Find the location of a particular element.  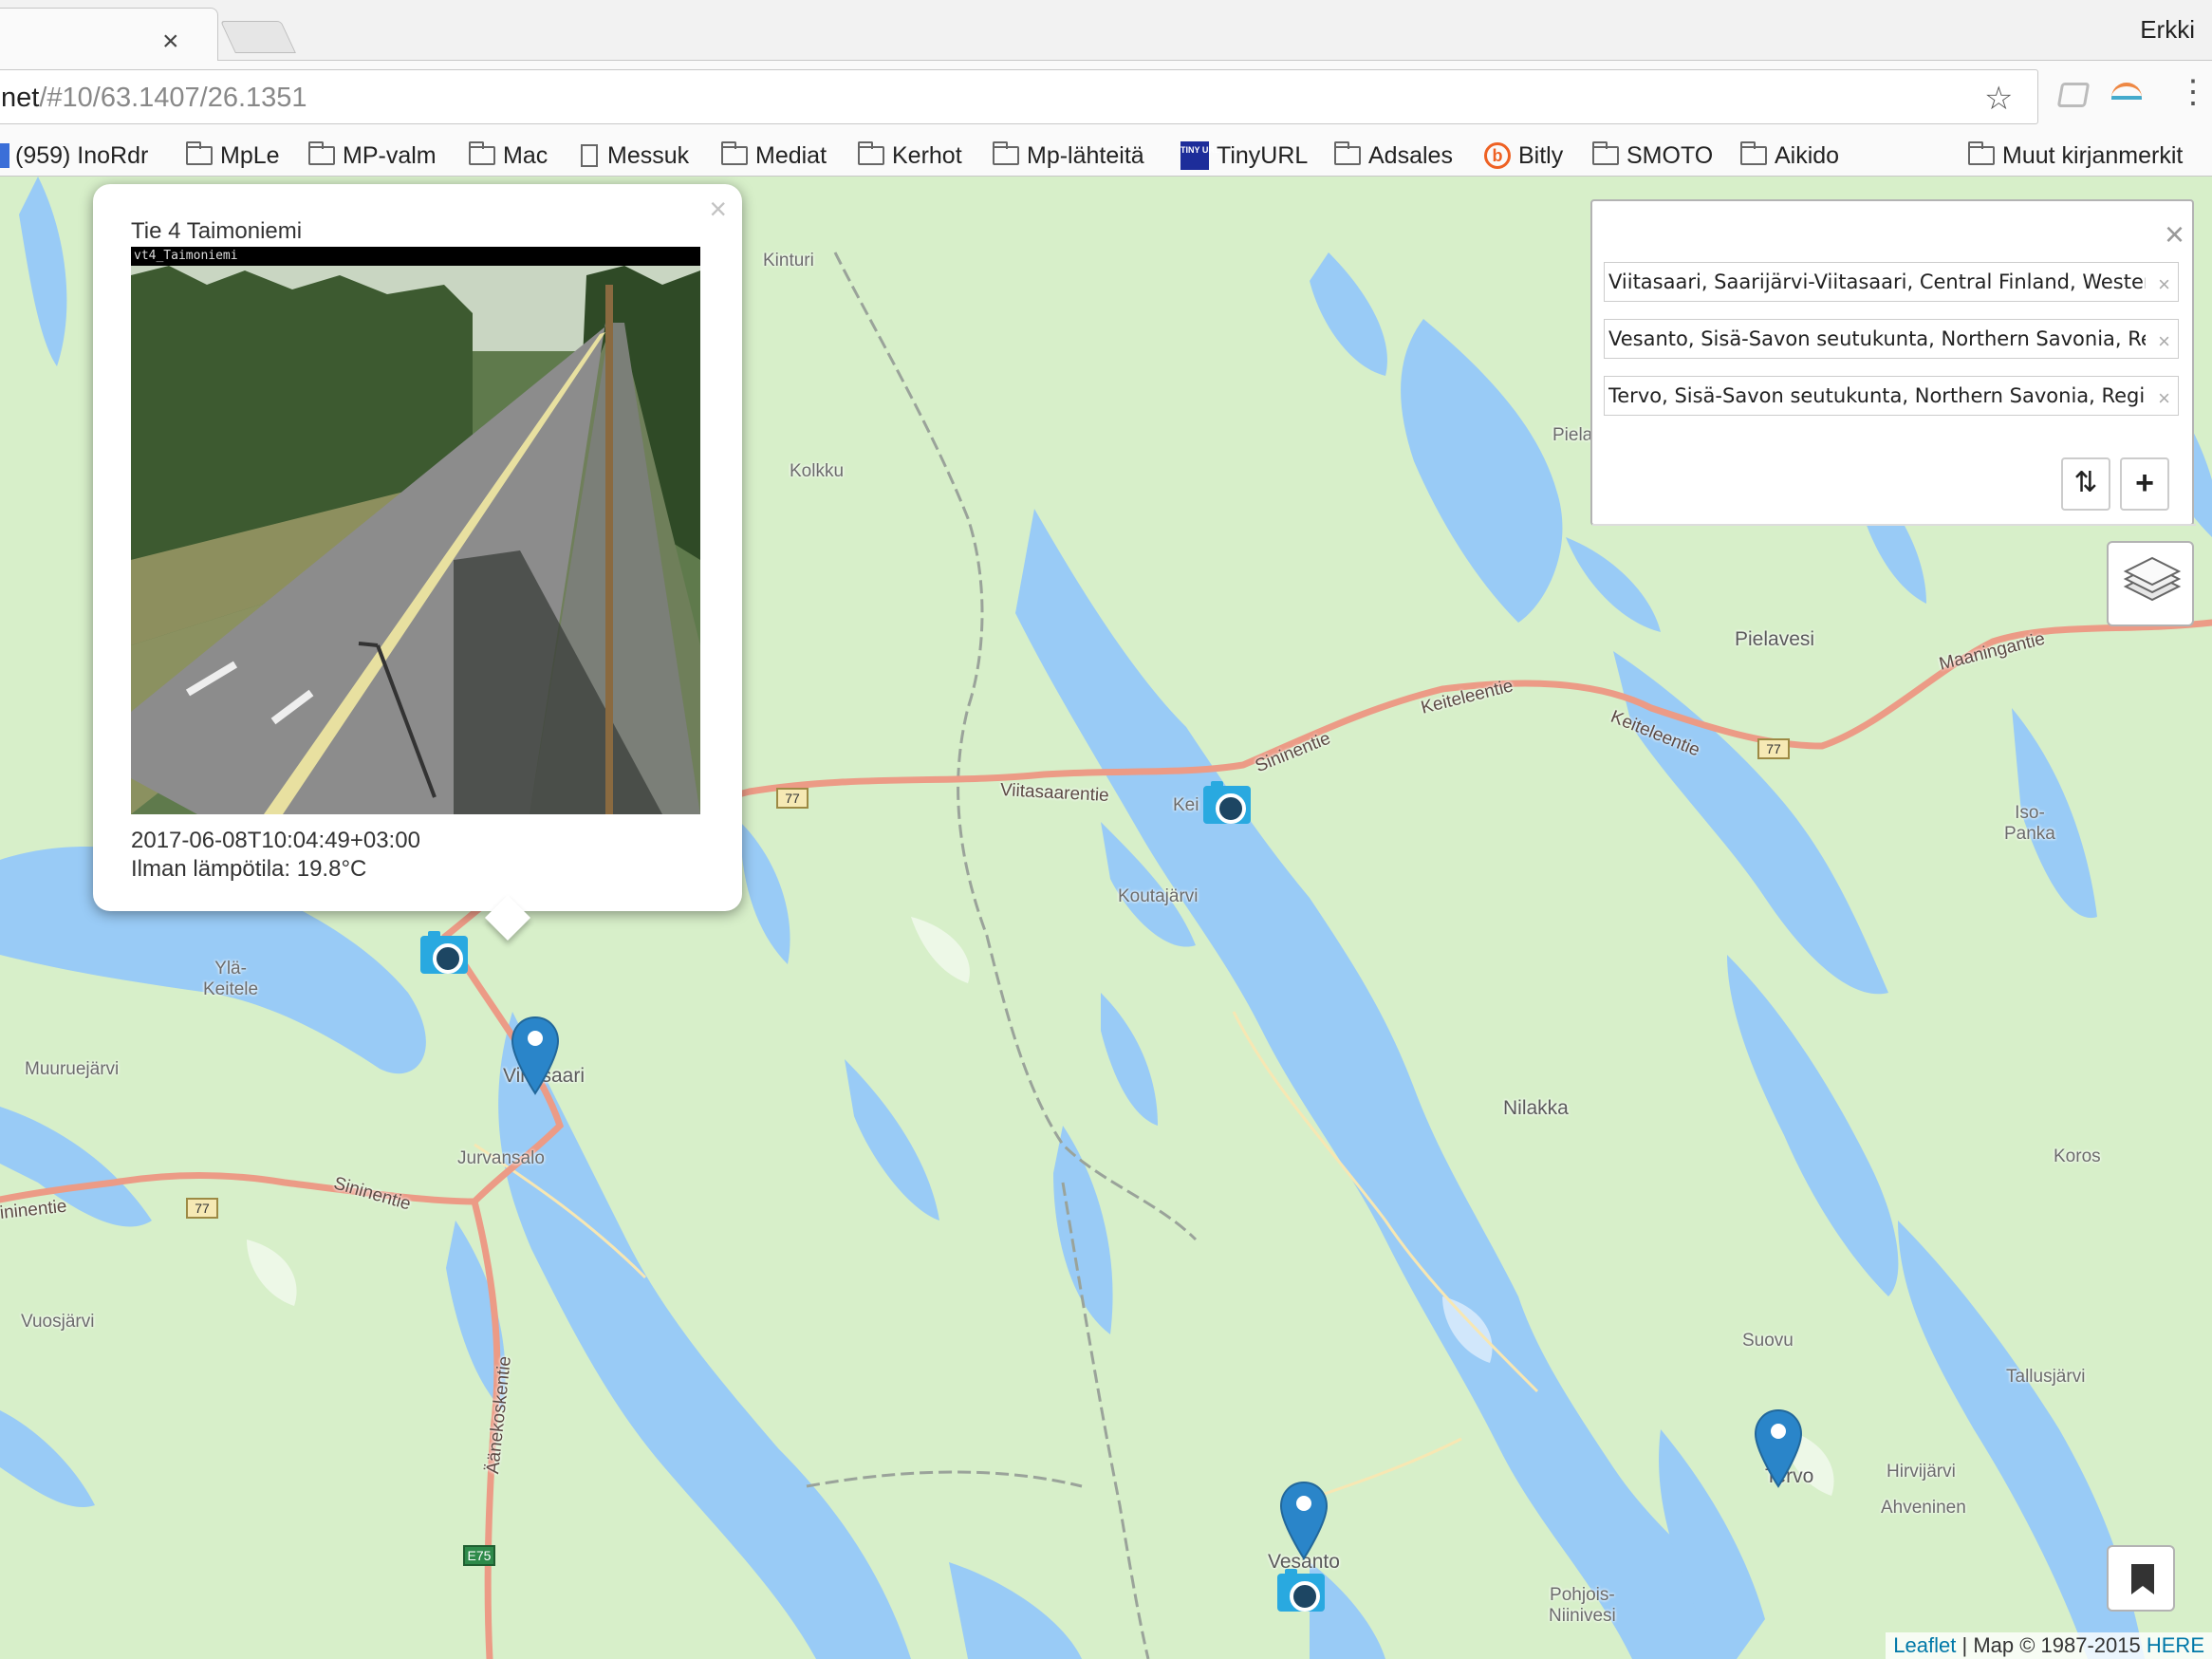

bookmark-aikido: Aikido is located at coordinates (1790, 156).